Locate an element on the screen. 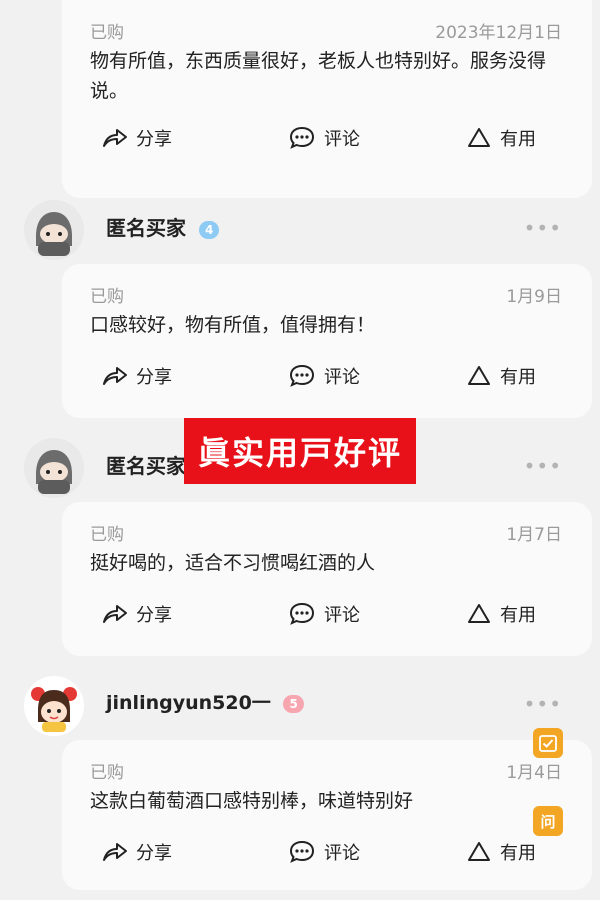 Image resolution: width=600 pixels, height=900 pixels. reviewer-row-4: jinlingyun520一 5 ••• is located at coordinates (300, 705).